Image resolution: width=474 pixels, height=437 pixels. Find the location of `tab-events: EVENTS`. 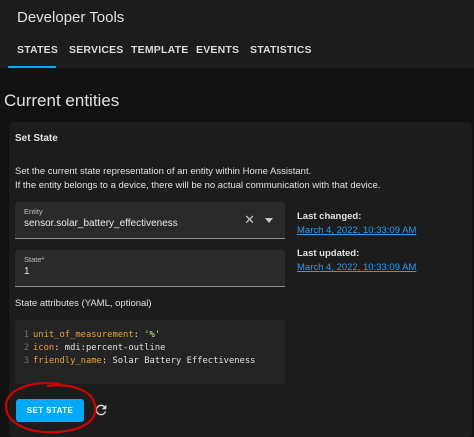

tab-events: EVENTS is located at coordinates (217, 50).